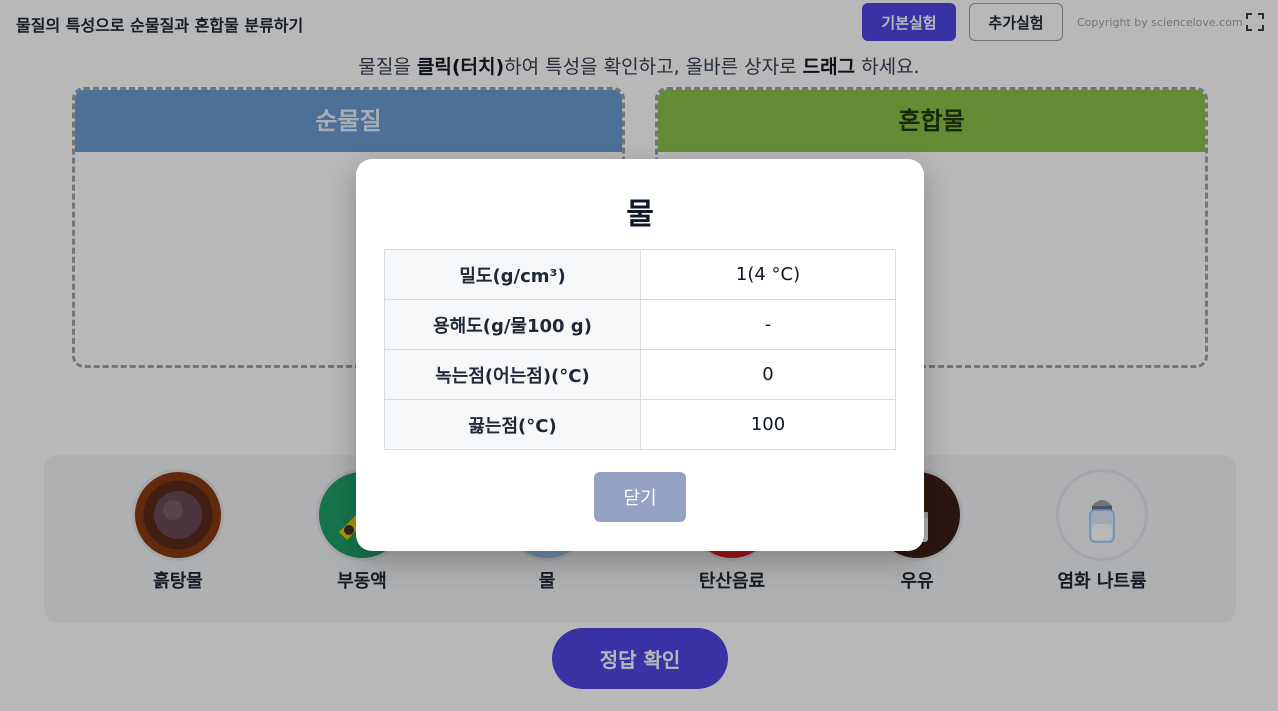 The width and height of the screenshot is (1278, 711). What do you see at coordinates (768, 424) in the screenshot?
I see `property-value: 100` at bounding box center [768, 424].